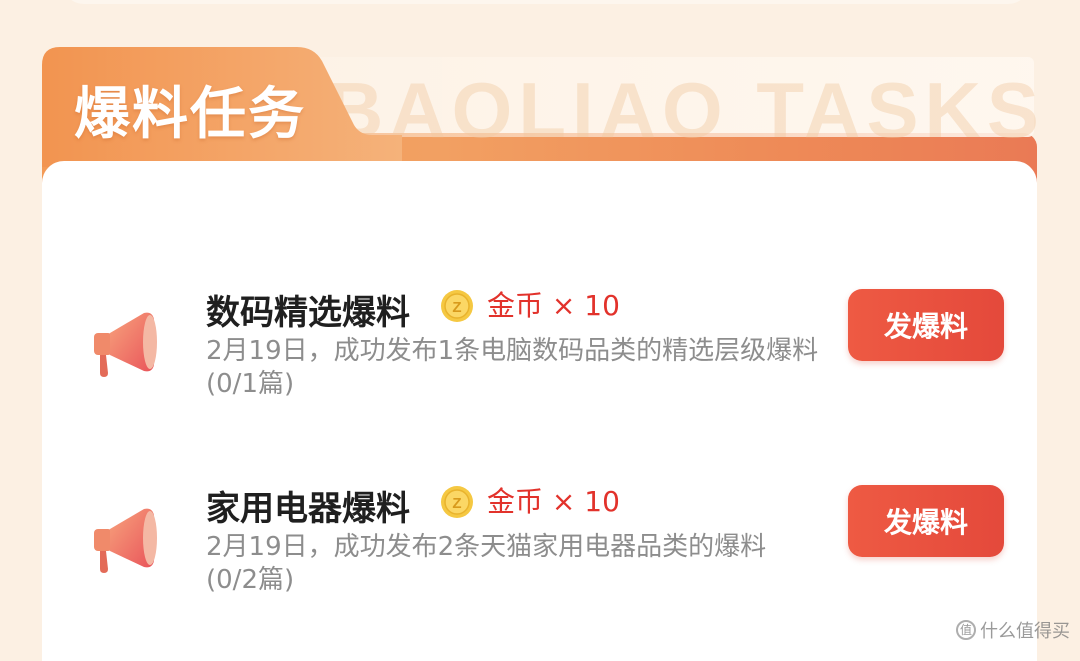 The image size is (1080, 661). I want to click on section-title: 爆料任务, so click(190, 114).